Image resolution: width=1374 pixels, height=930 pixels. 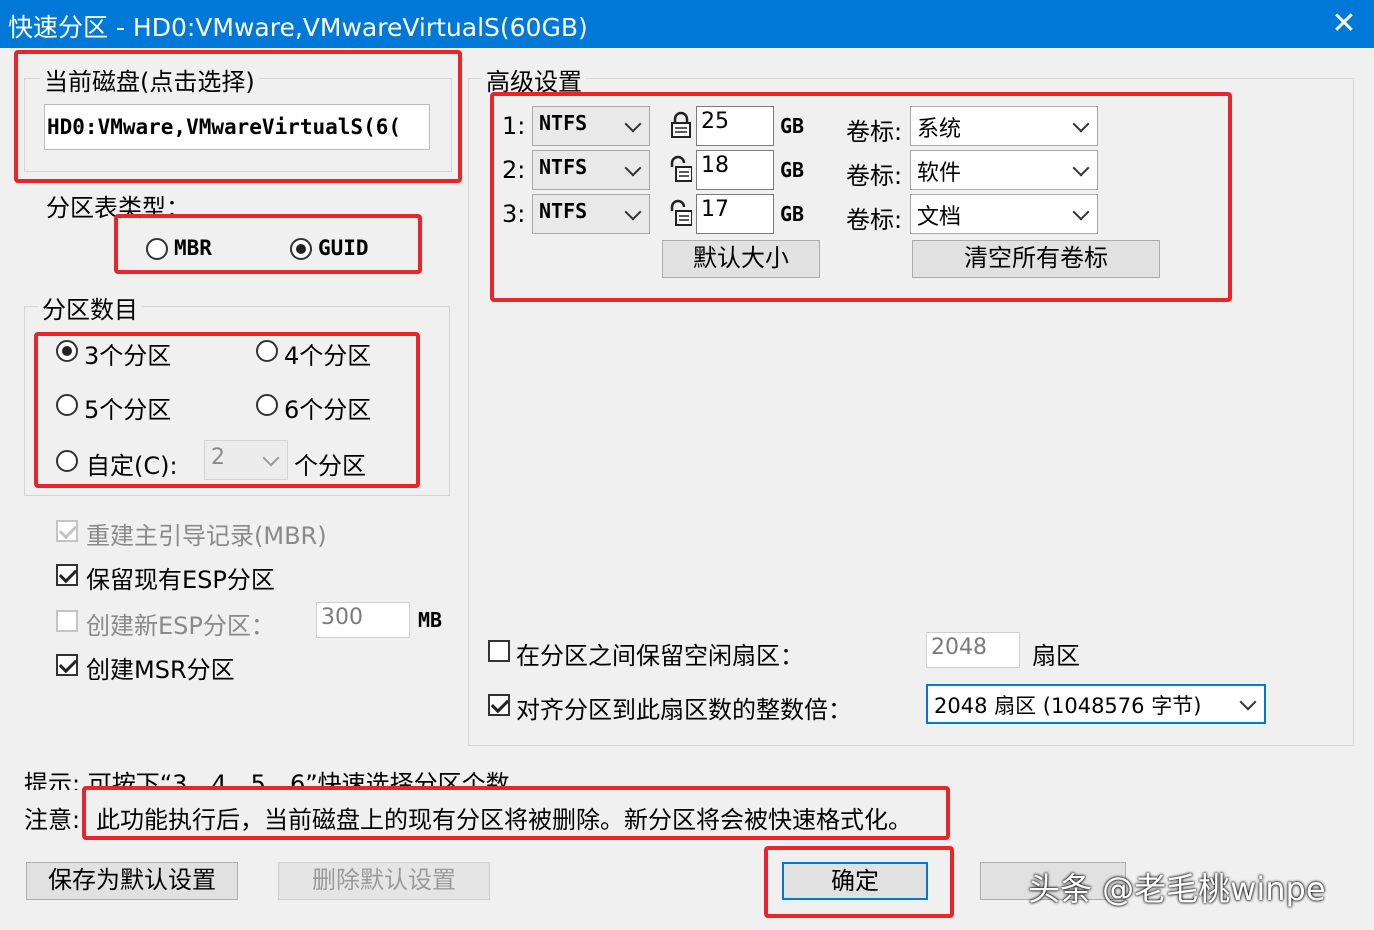 I want to click on row-3-fs-value: NTFS, so click(x=563, y=211).